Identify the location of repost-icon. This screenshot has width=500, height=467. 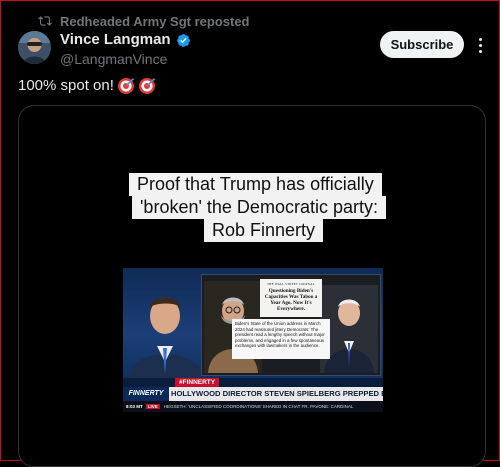
(45, 21).